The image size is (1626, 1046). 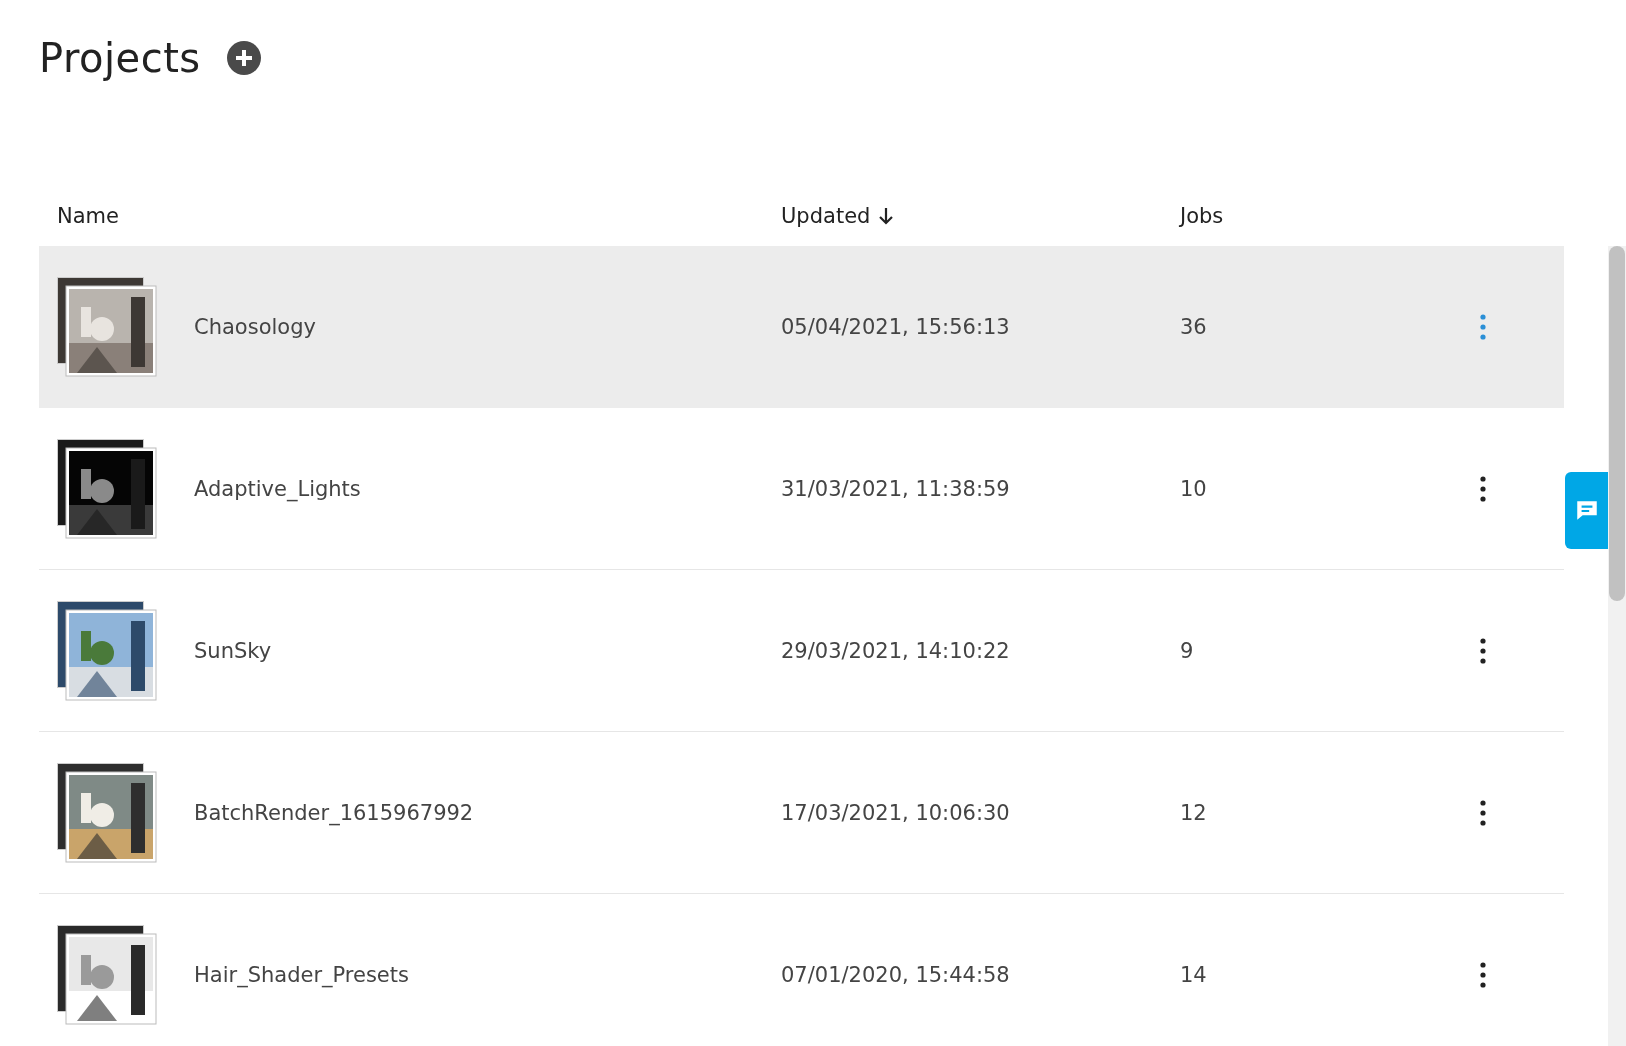 I want to click on jobs-count: 14, so click(x=1193, y=974).